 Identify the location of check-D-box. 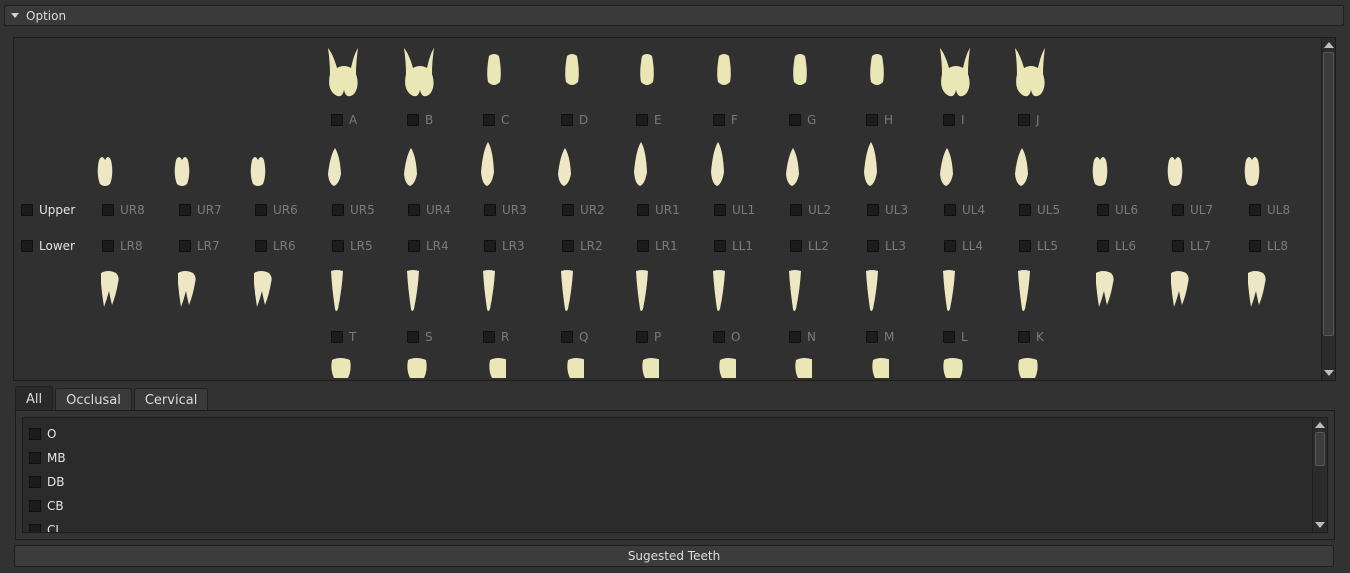
(567, 120).